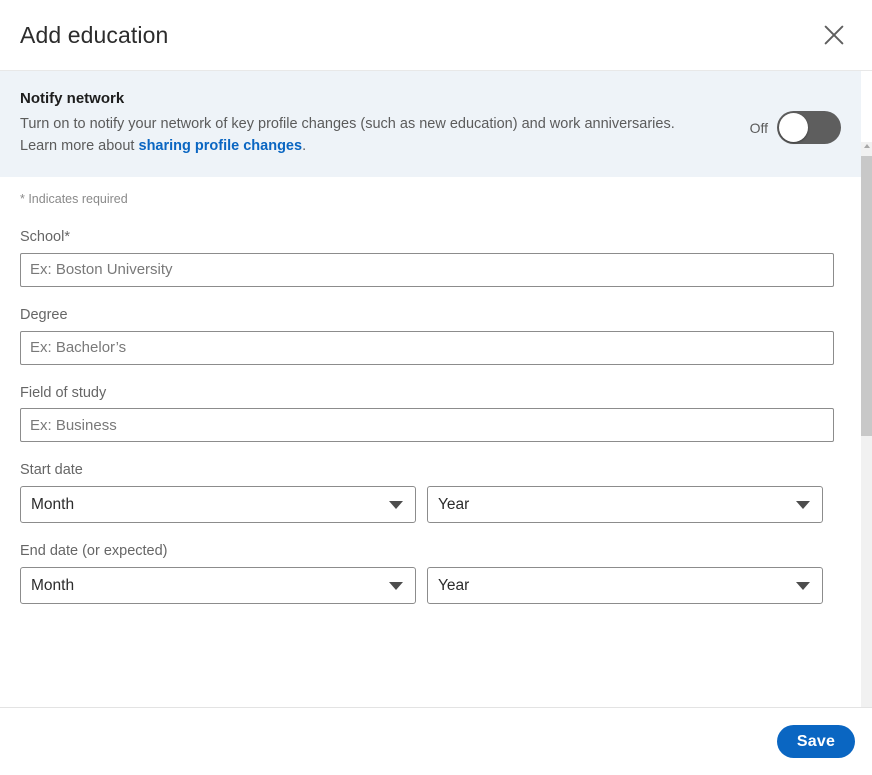 This screenshot has width=872, height=775. I want to click on scrollbar-thumb, so click(866, 296).